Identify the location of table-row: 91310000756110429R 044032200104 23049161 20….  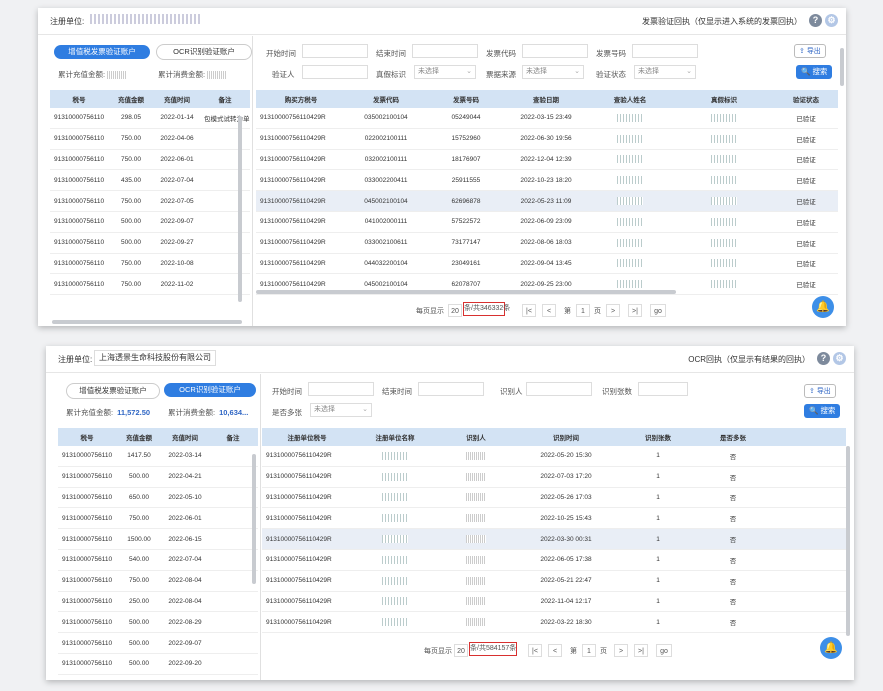
(547, 264).